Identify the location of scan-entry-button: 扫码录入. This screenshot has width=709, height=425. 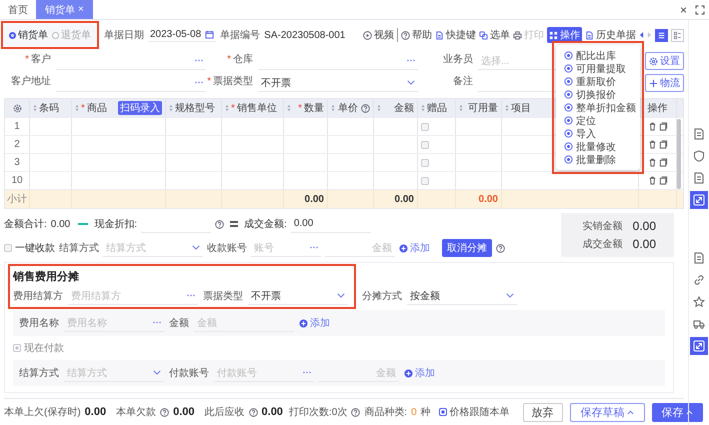
(140, 108).